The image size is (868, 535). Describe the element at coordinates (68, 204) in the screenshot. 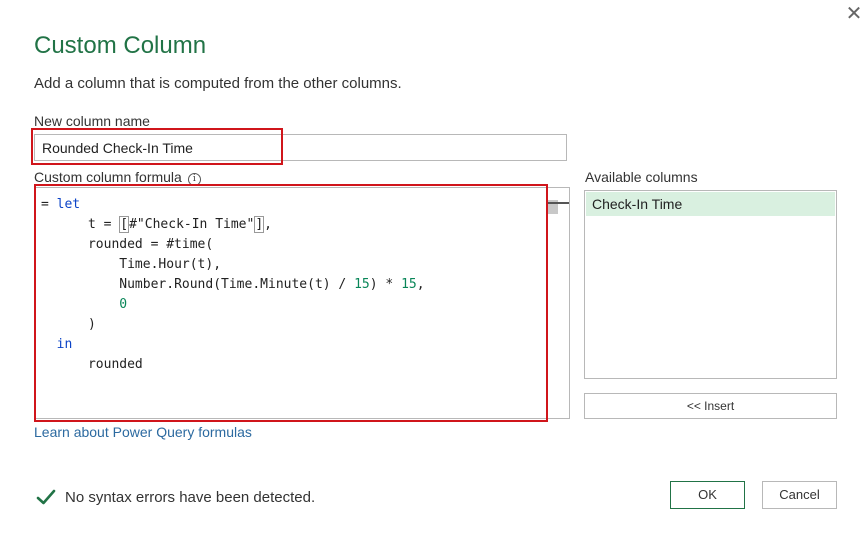

I see `formula-token: let` at that location.